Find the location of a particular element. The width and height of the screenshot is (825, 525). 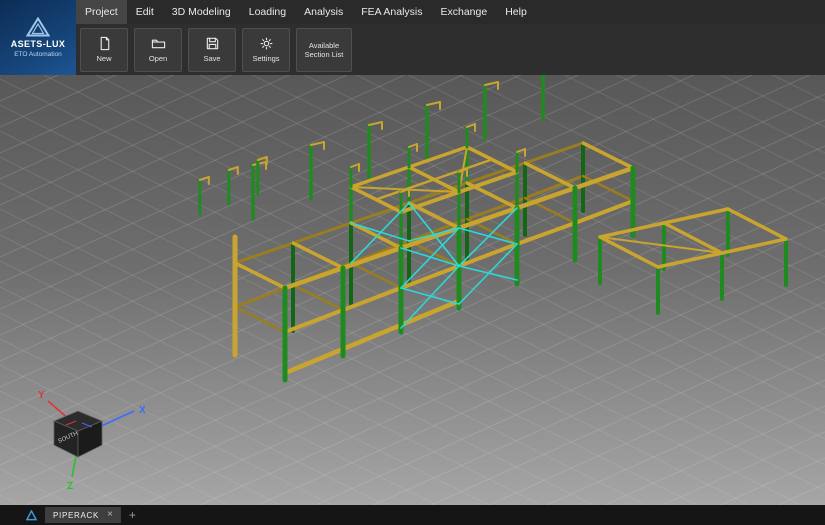

toolbar-button-label: Settings is located at coordinates (266, 58).